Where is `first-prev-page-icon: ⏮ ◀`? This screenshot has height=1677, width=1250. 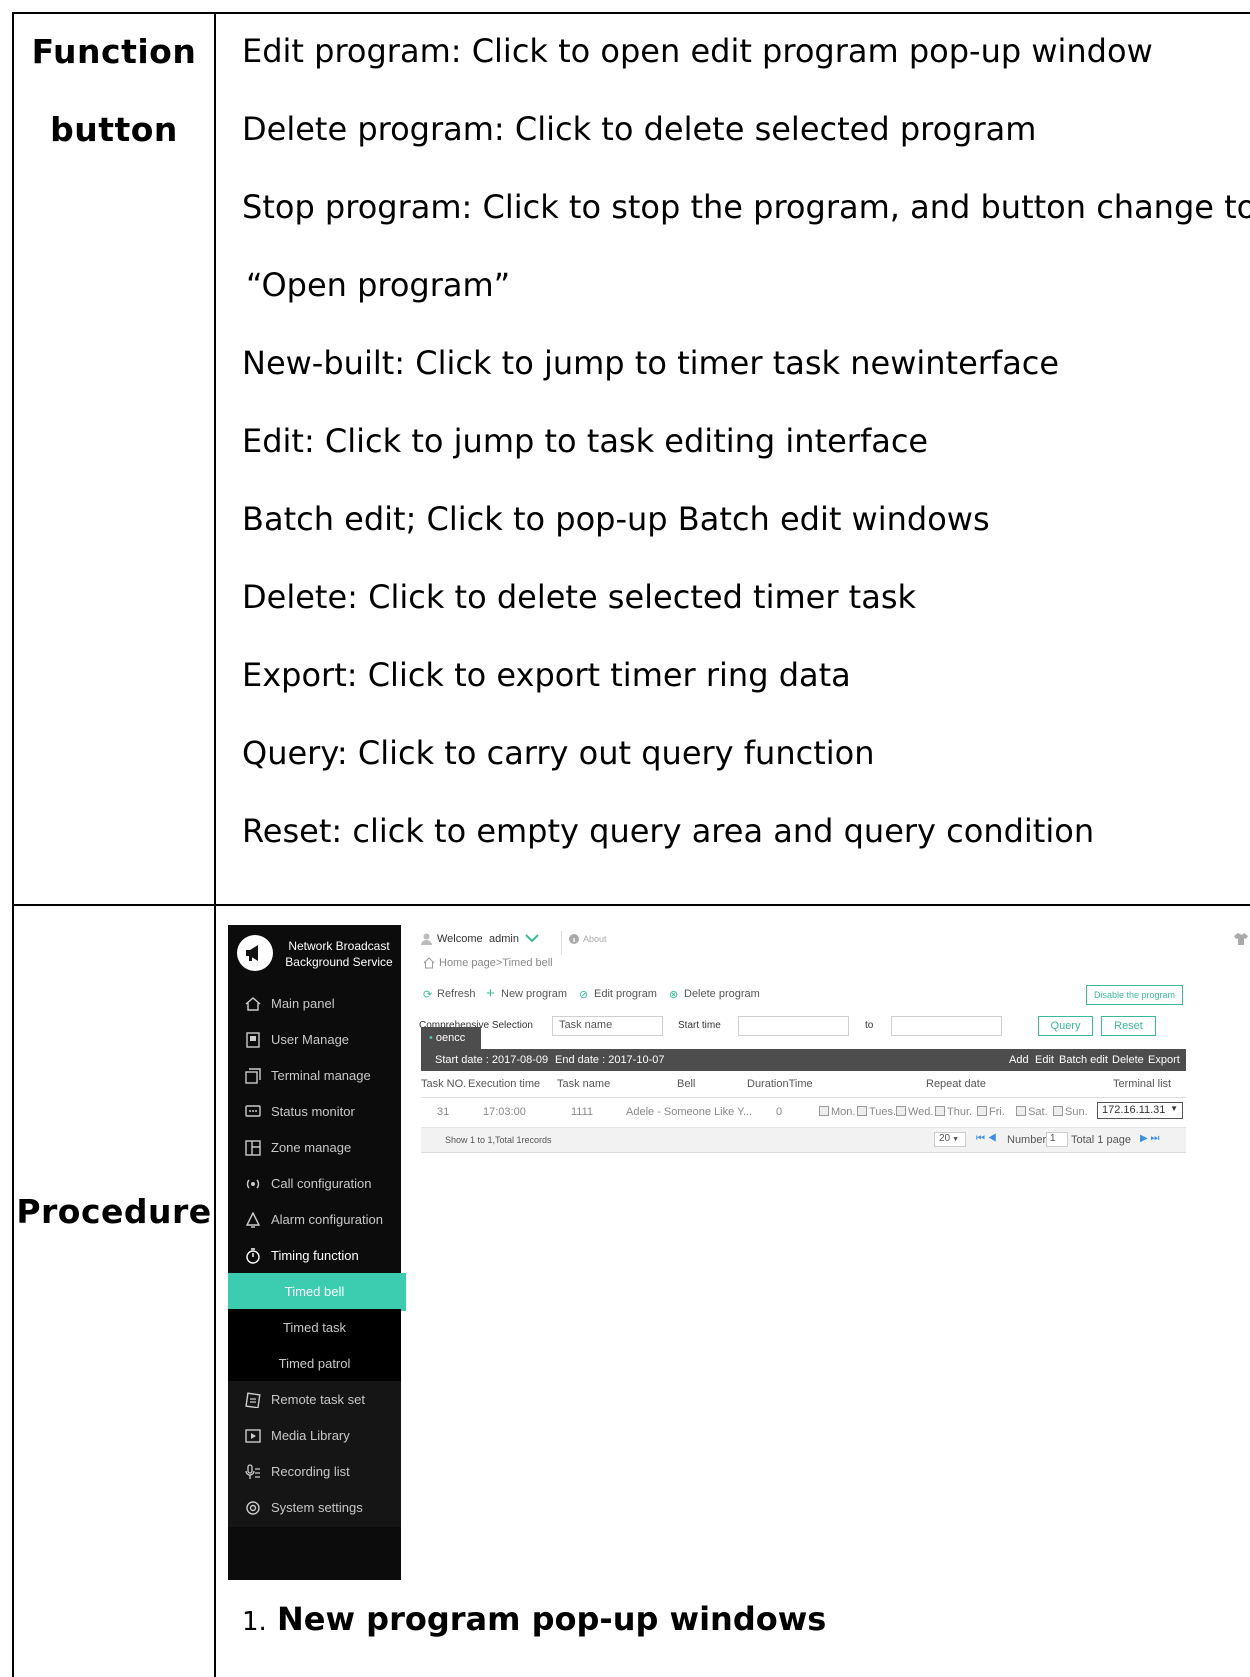
first-prev-page-icon: ⏮ ◀ is located at coordinates (986, 1138).